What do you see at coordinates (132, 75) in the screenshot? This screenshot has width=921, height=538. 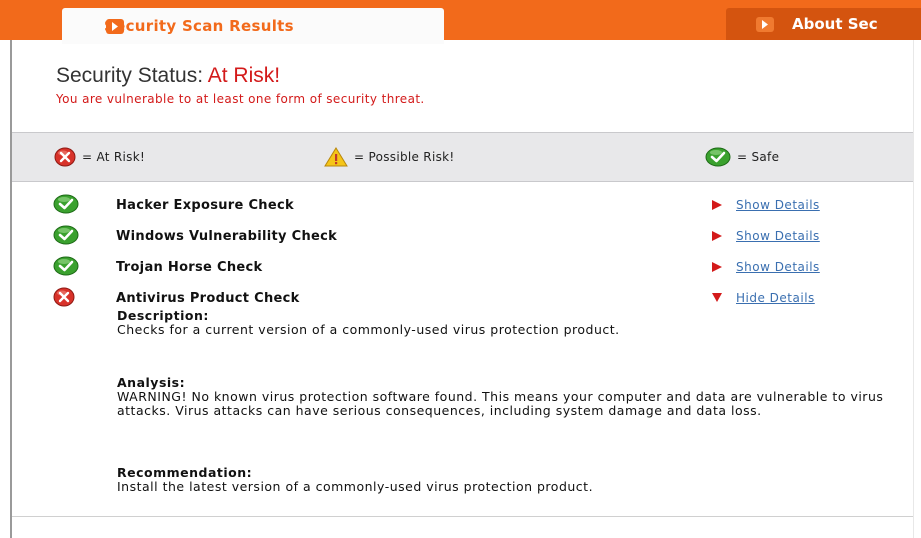 I see `status-label: Security Status:` at bounding box center [132, 75].